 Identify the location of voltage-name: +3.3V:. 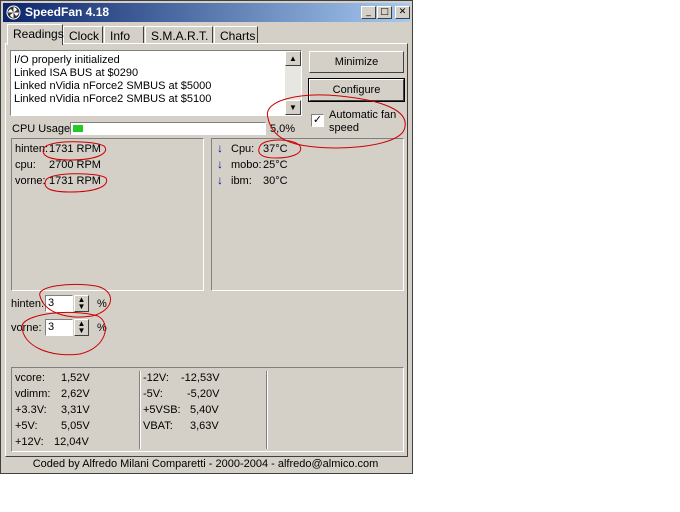
(31, 410).